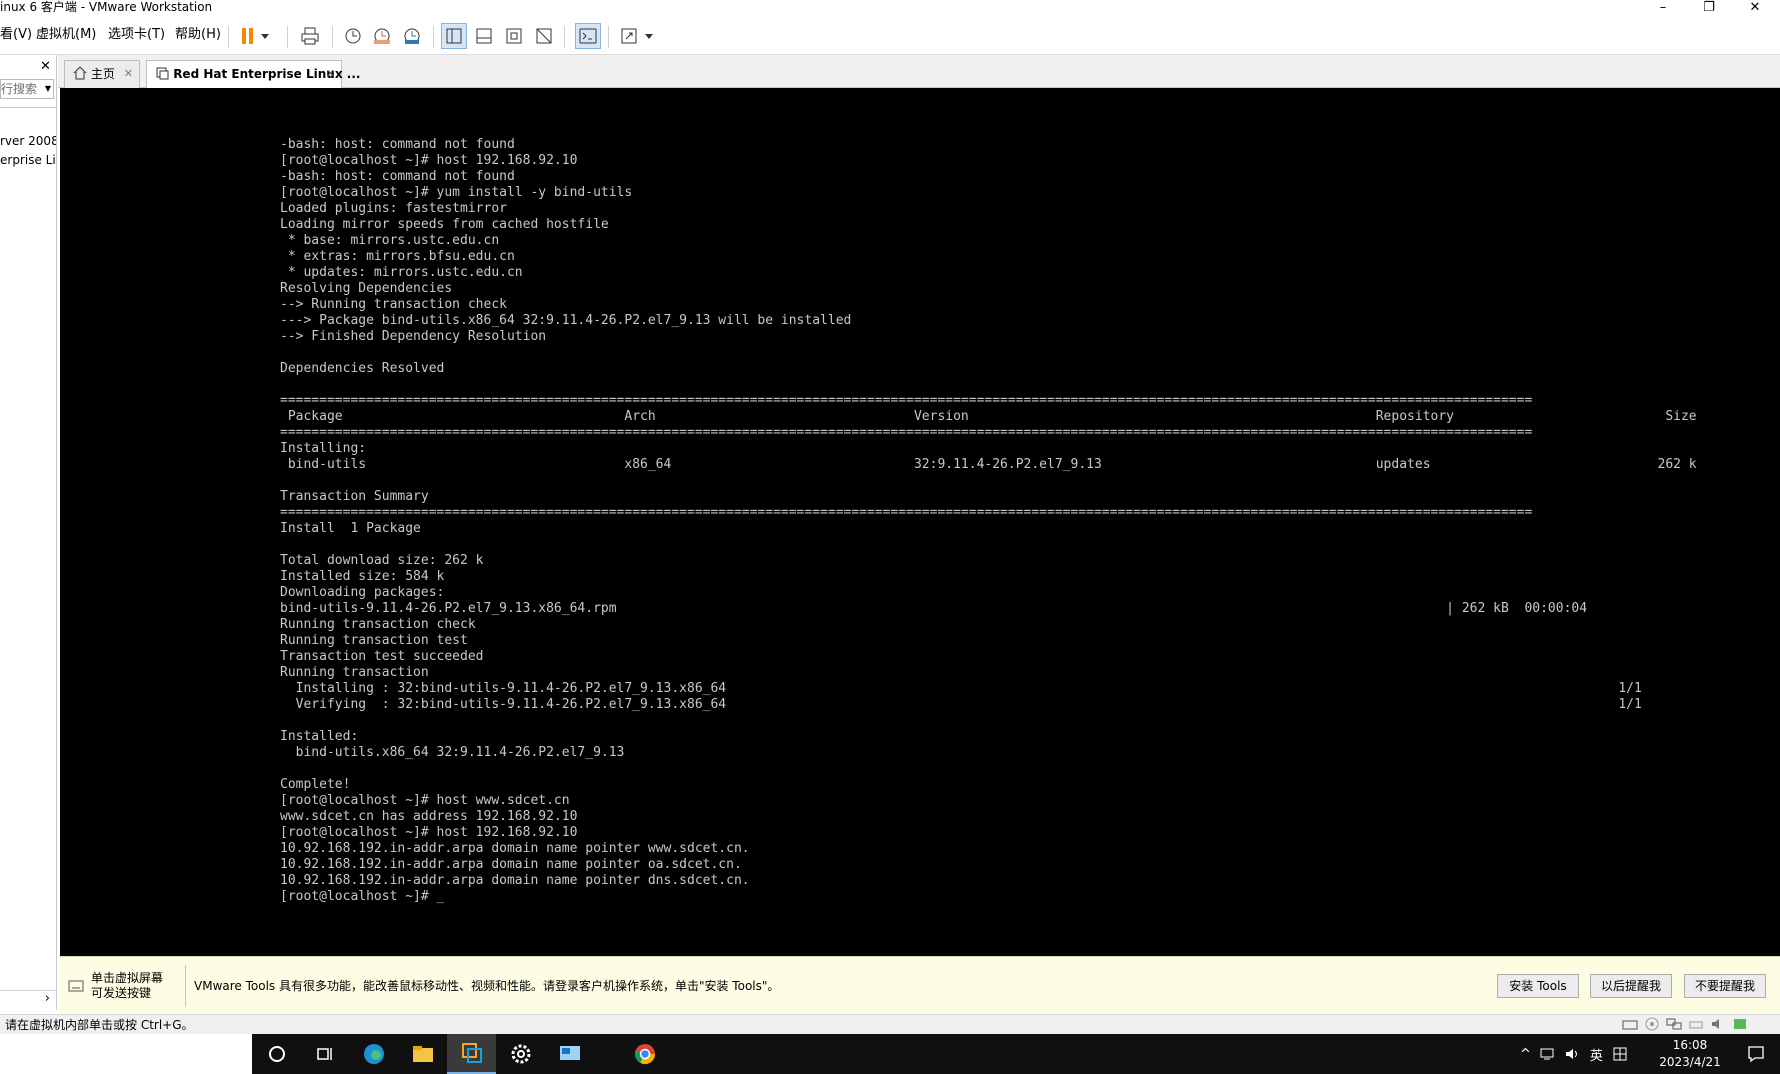  I want to click on terminal-line: Running transaction test, so click(374, 640).